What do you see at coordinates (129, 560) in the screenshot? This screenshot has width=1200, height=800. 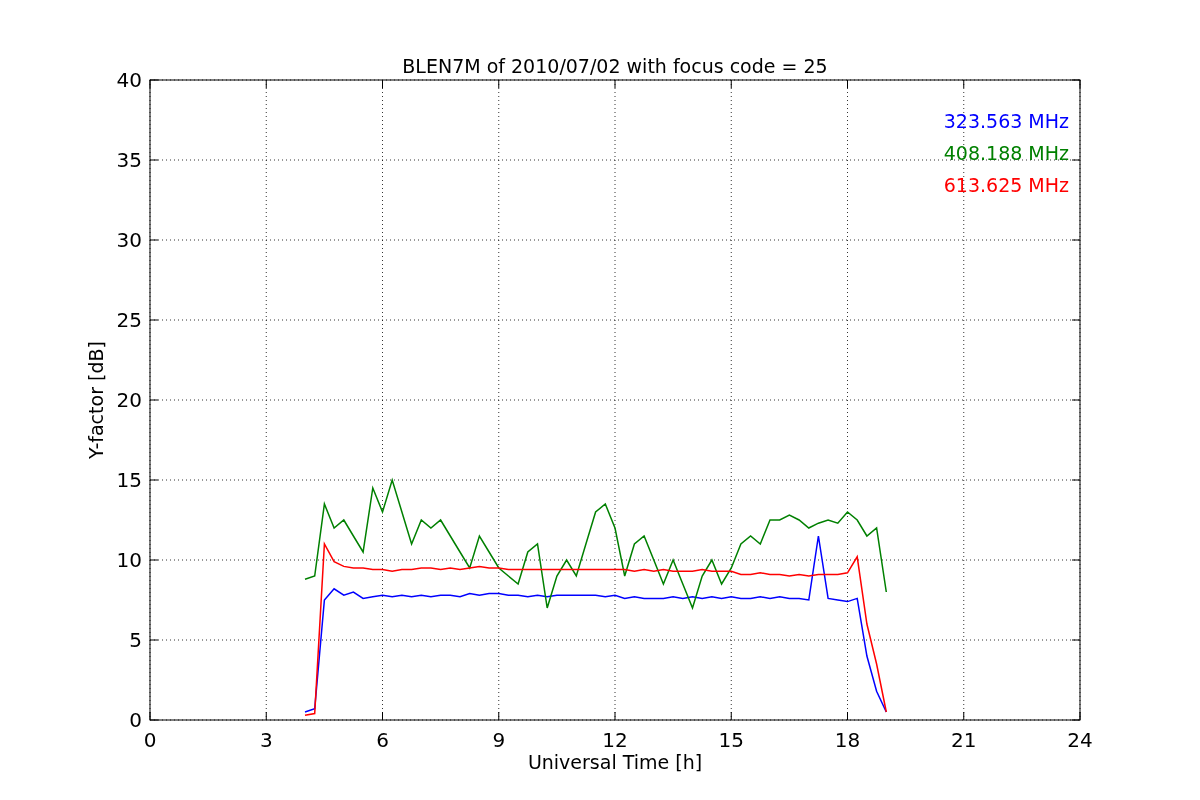 I see `tick-label: 10` at bounding box center [129, 560].